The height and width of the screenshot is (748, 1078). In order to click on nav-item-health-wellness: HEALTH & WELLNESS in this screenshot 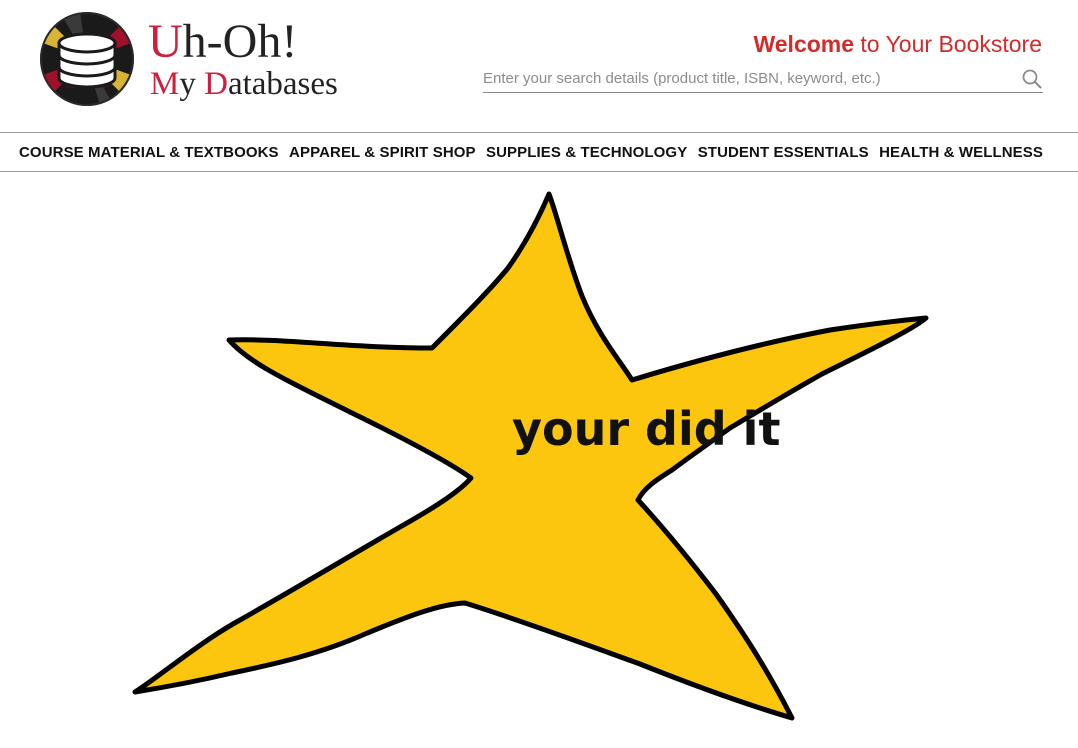, I will do `click(961, 152)`.